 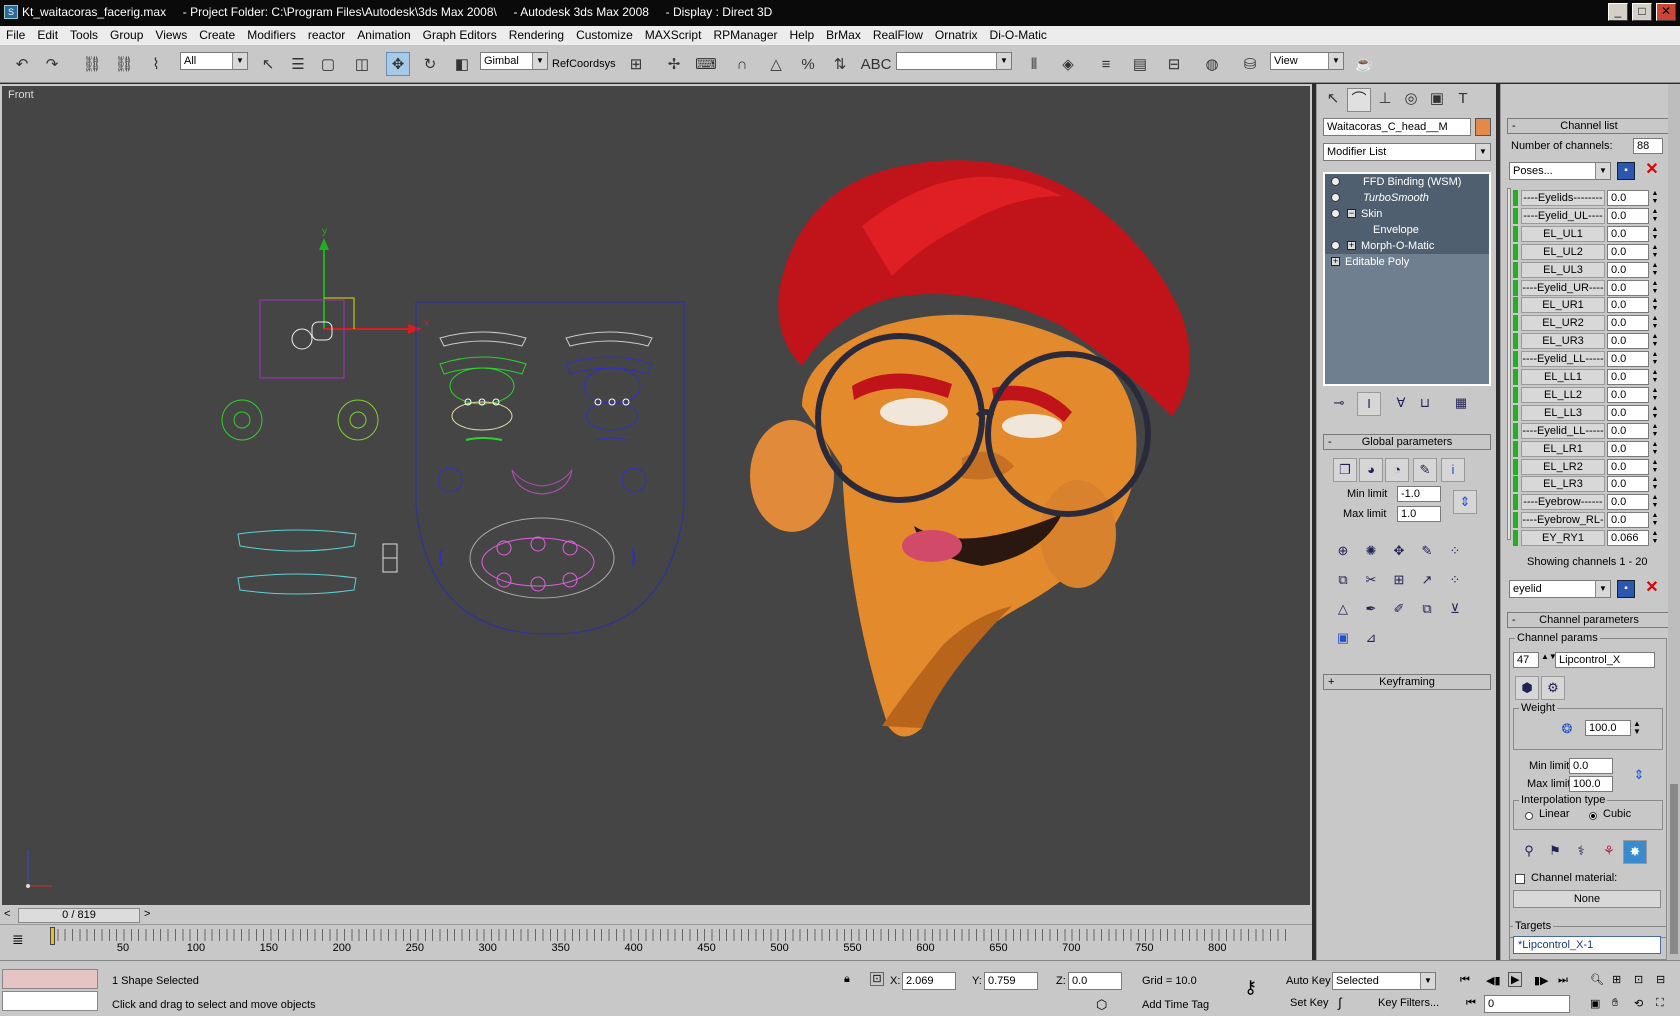 What do you see at coordinates (328, 64) in the screenshot?
I see `rect-selection-icon: ▢` at bounding box center [328, 64].